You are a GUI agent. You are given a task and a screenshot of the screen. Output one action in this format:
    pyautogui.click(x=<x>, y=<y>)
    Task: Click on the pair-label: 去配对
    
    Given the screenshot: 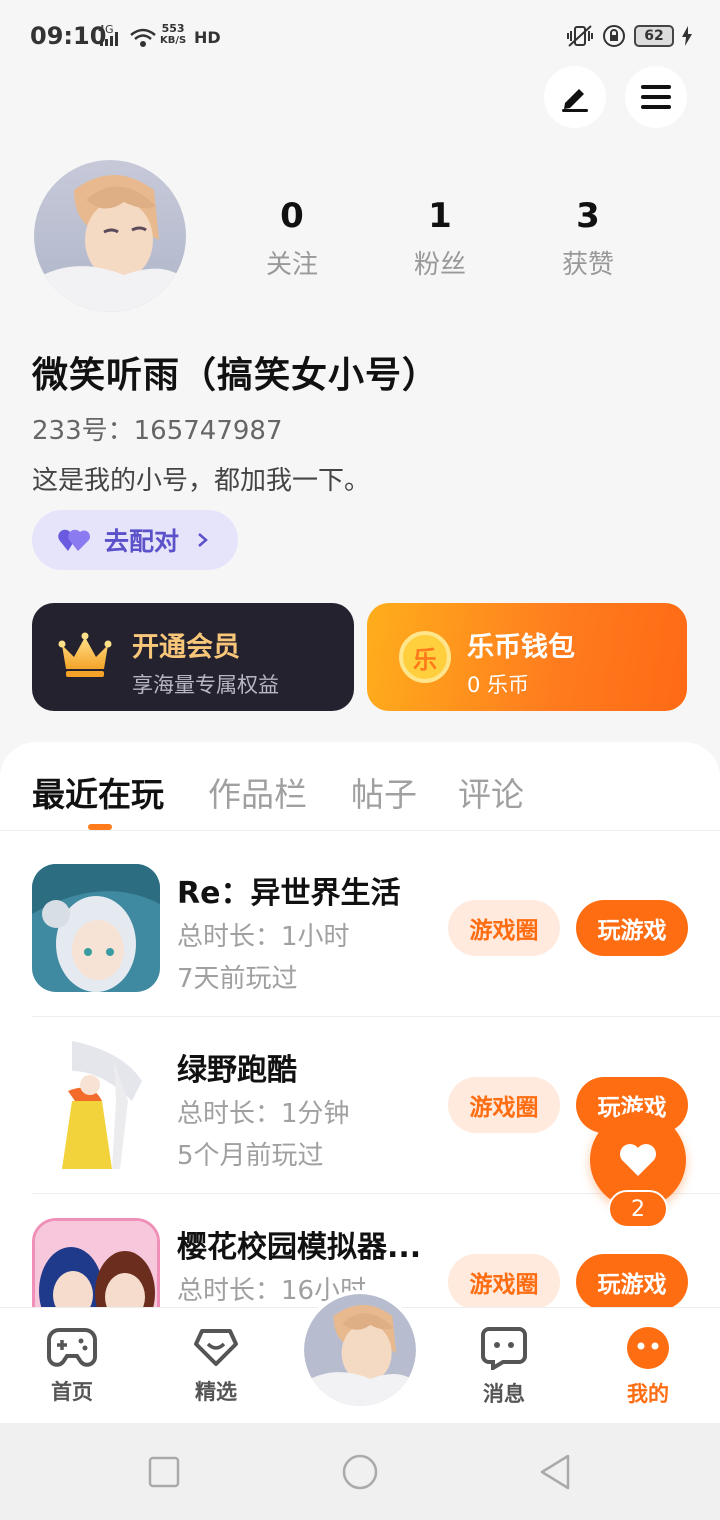 What is the action you would take?
    pyautogui.click(x=142, y=541)
    